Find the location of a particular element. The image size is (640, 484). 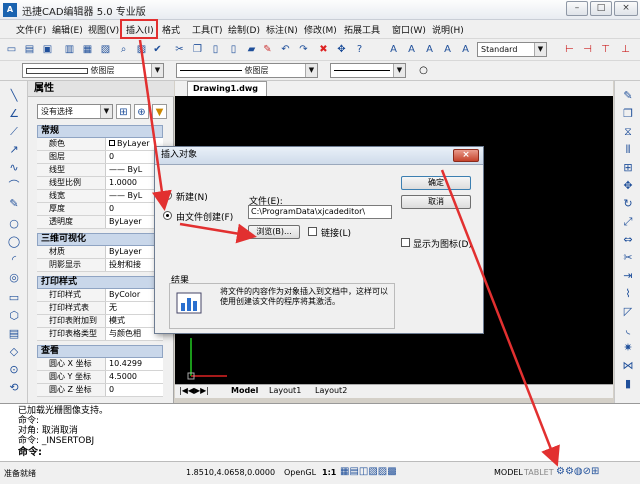

extend-icon: ⇥ is located at coordinates (628, 276).